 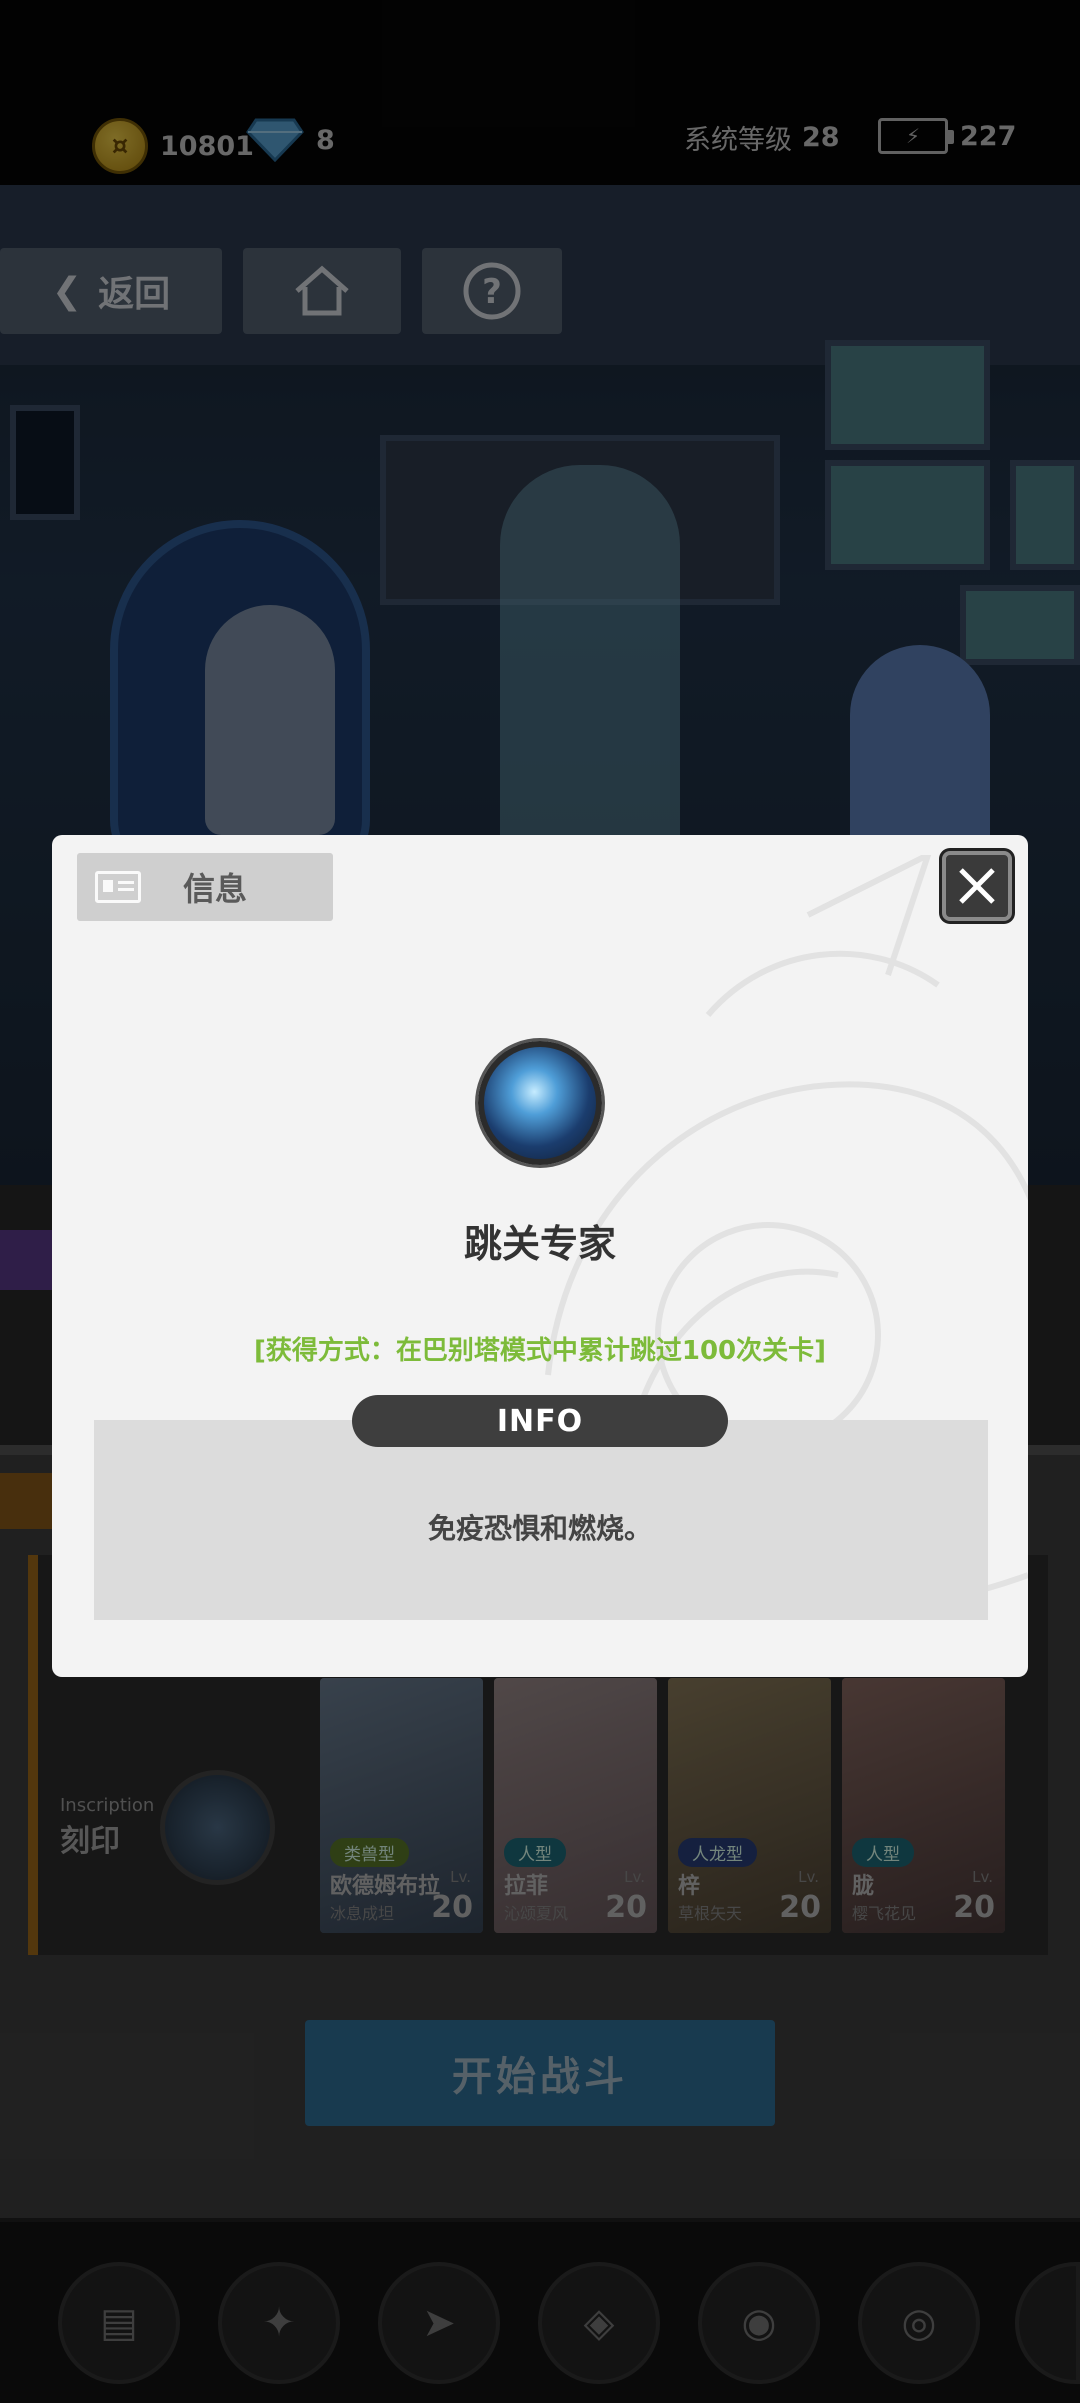 I want to click on inscription-badge-icon, so click(x=540, y=1103).